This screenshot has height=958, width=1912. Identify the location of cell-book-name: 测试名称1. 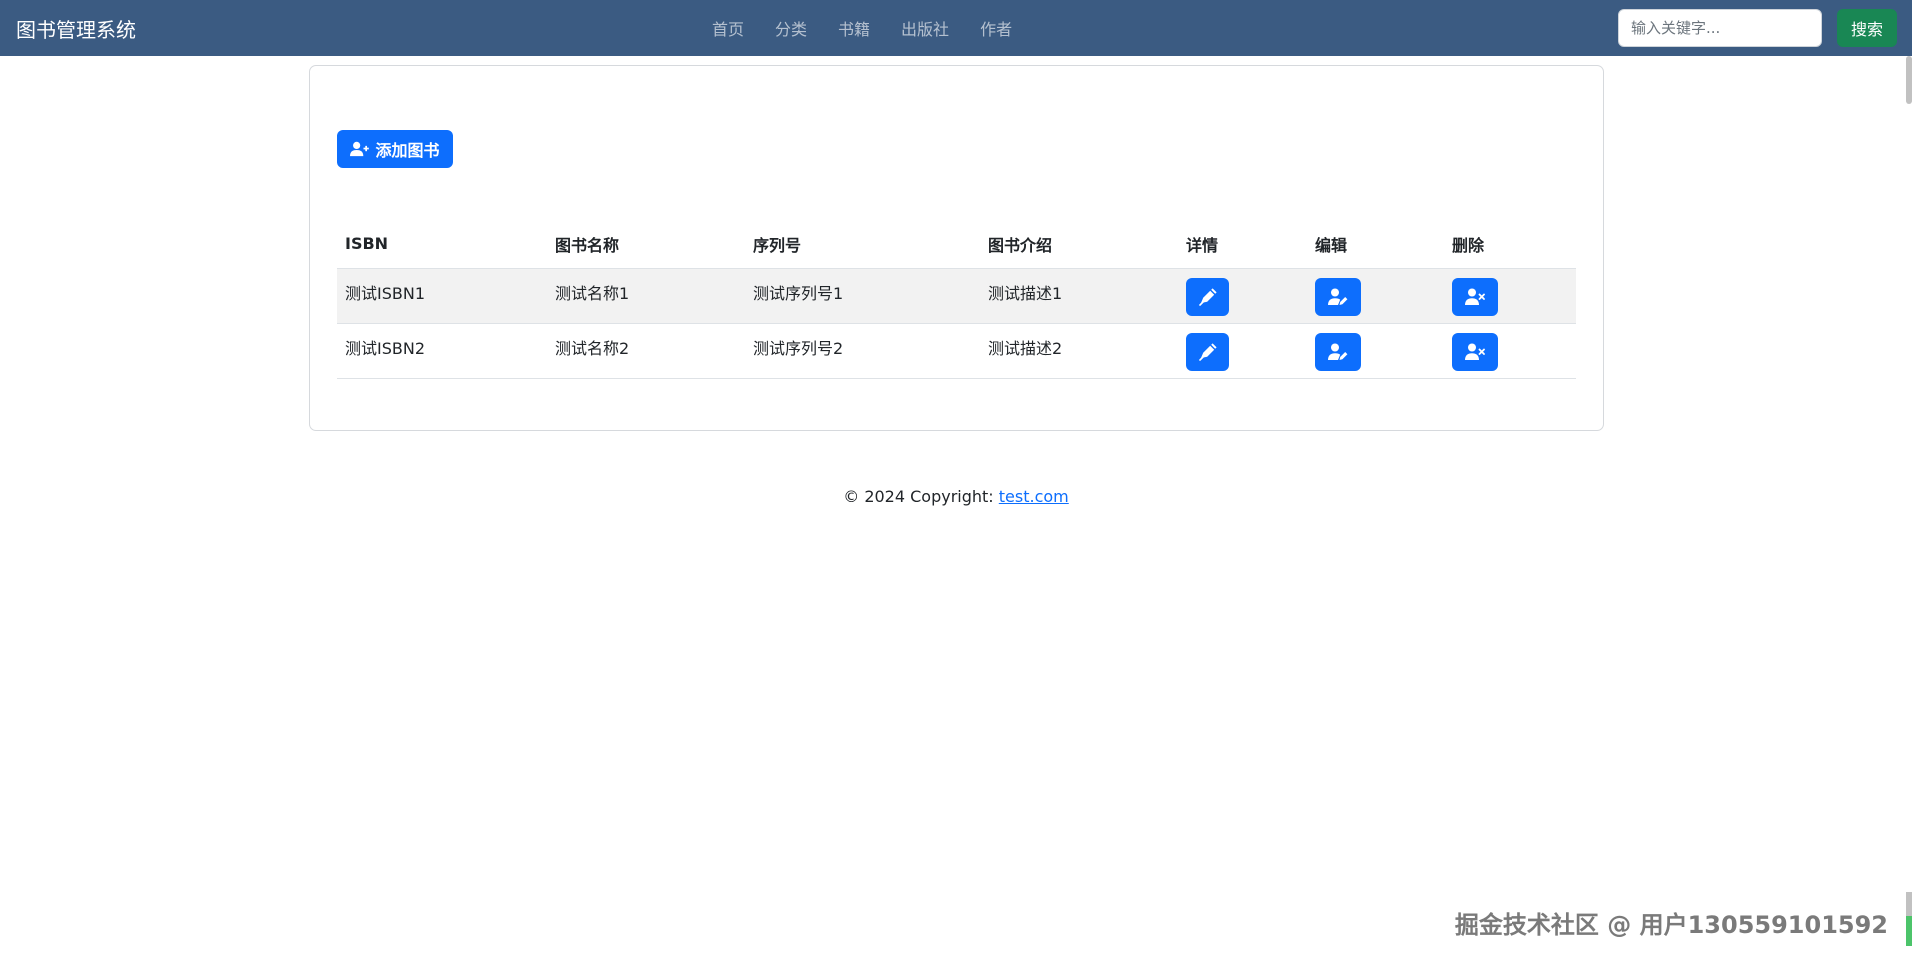
(646, 296).